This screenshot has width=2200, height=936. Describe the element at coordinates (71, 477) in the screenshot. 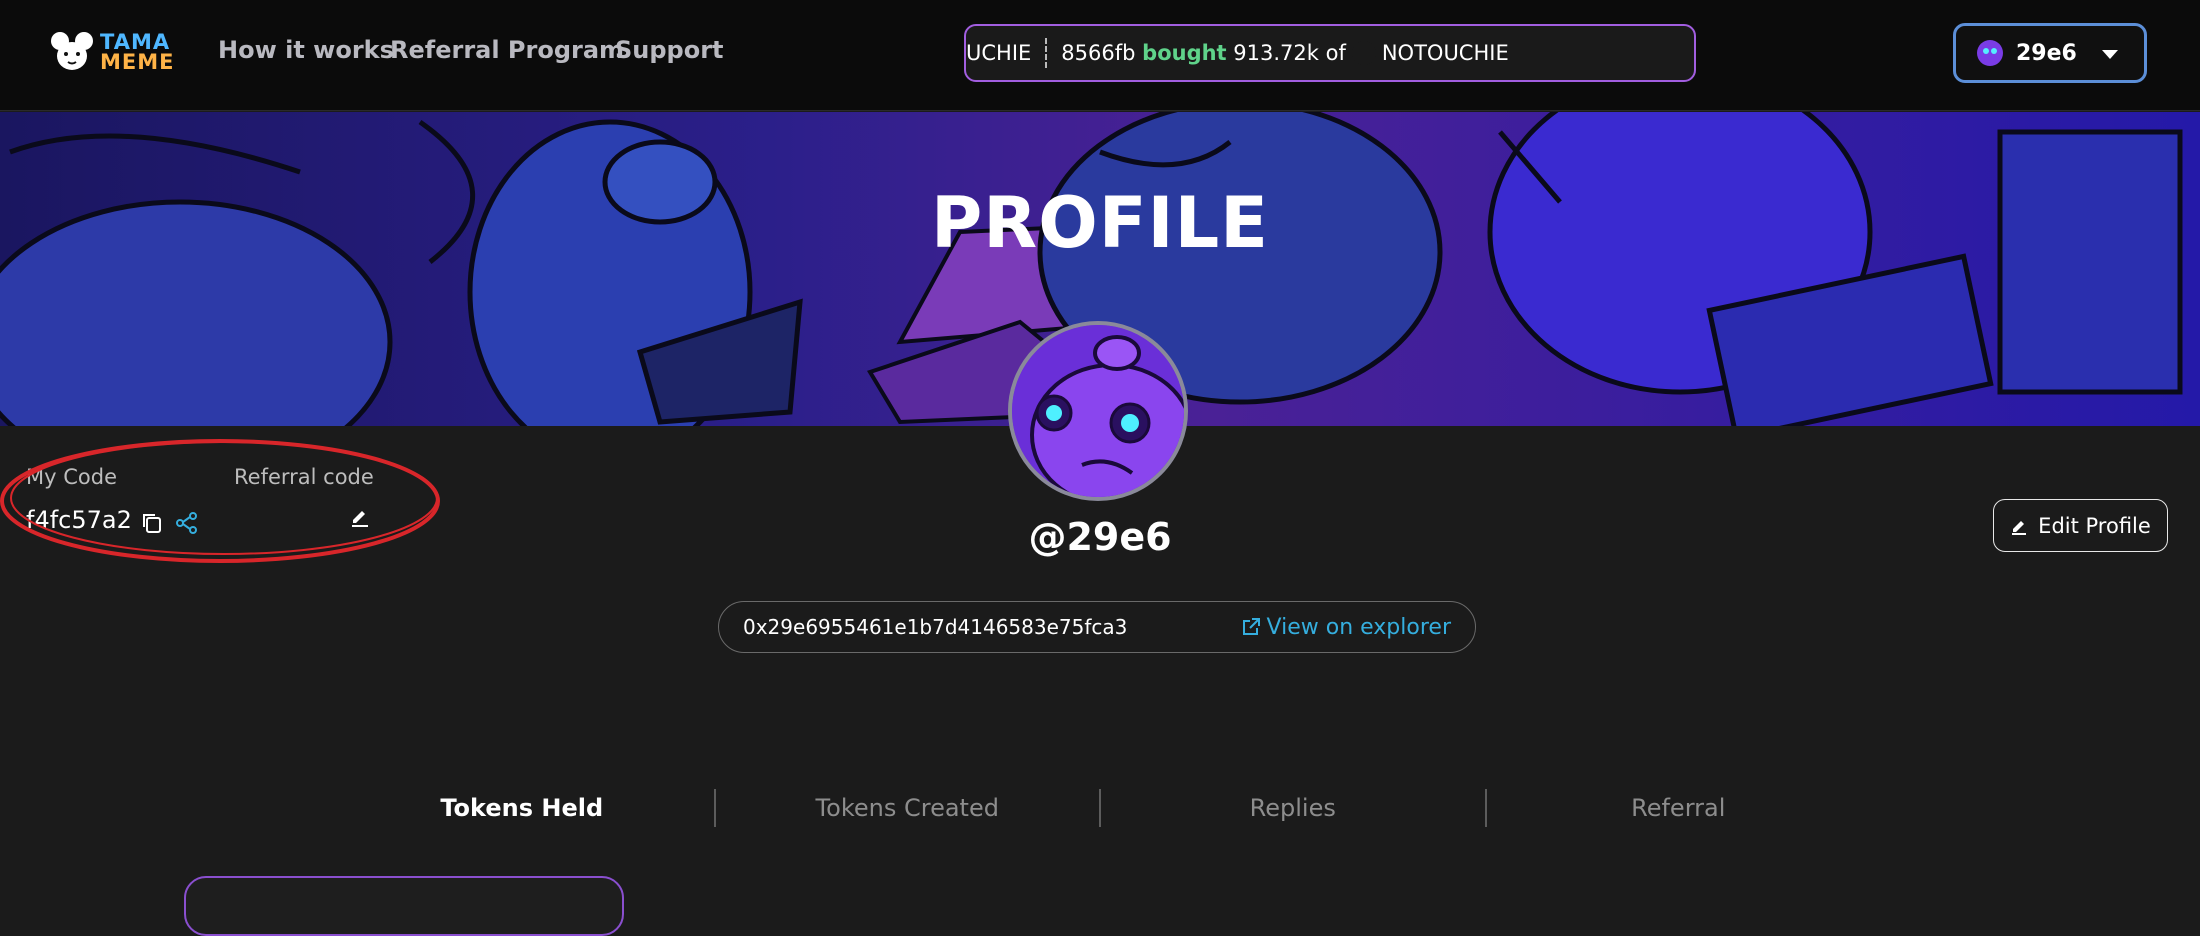

I see `my-code-label: My Code` at that location.